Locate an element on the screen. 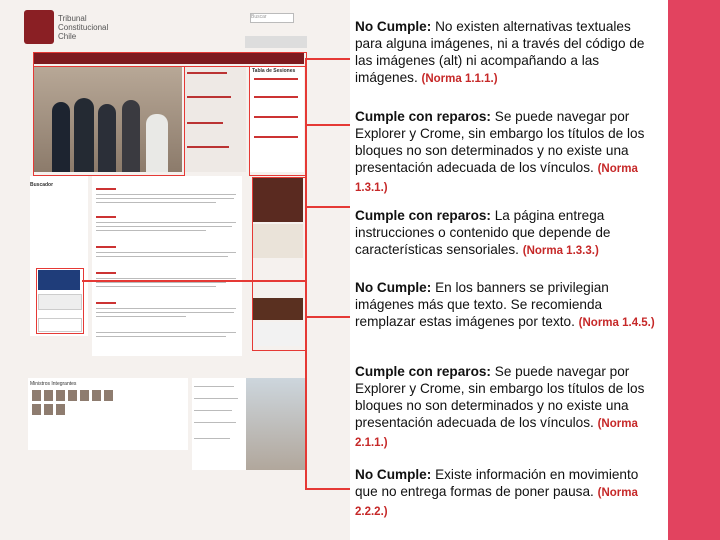  brand-line-1: Tribunal is located at coordinates (72, 18).